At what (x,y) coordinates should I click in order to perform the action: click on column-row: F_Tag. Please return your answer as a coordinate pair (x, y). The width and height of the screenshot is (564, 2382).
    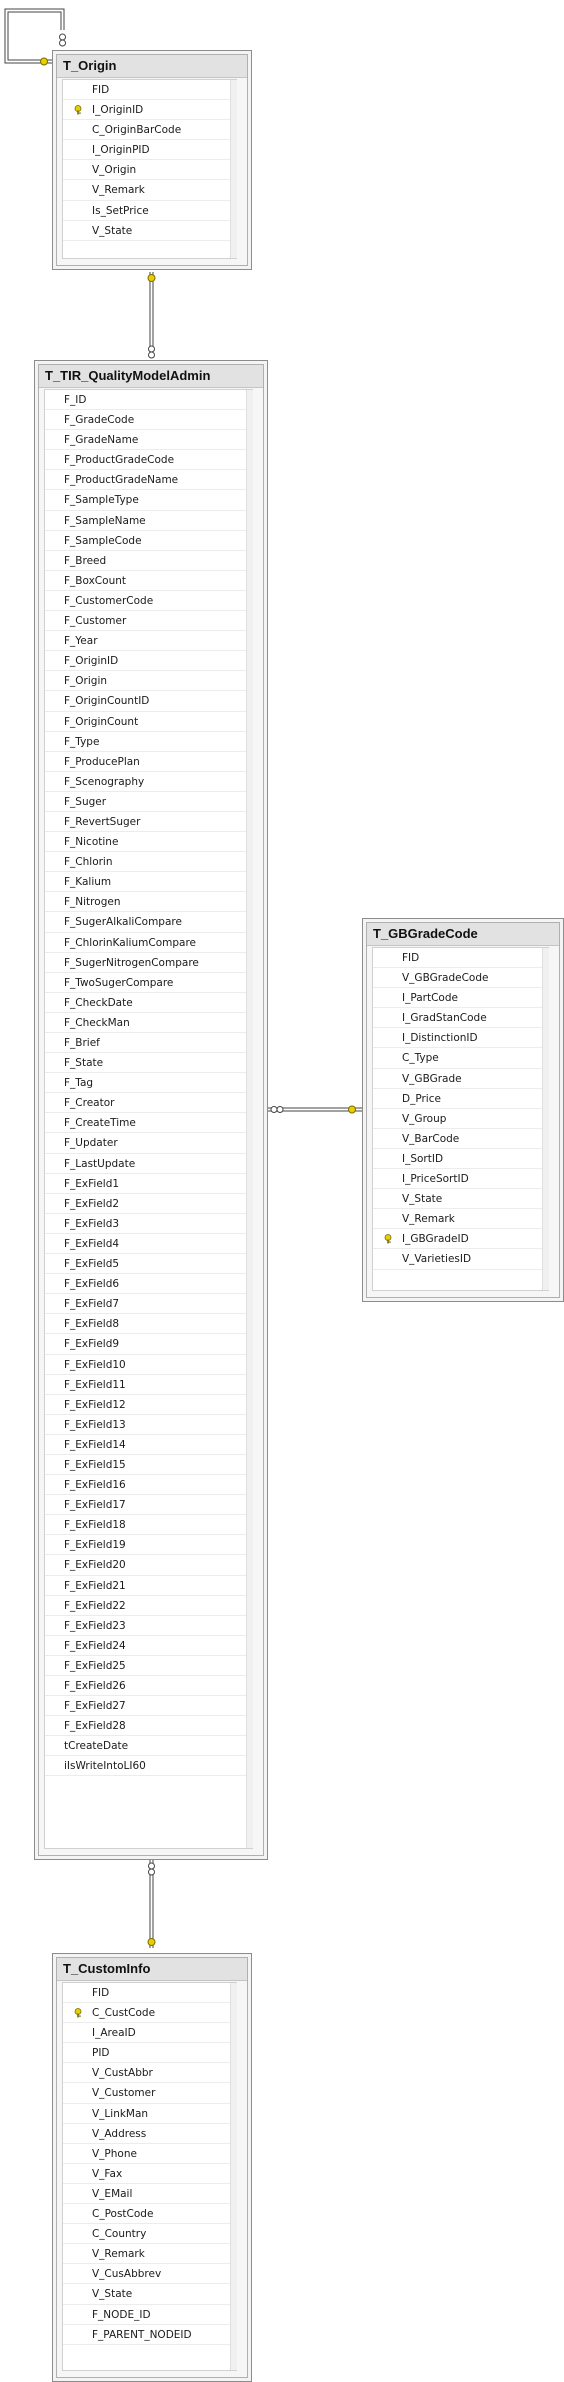
    Looking at the image, I should click on (148, 1083).